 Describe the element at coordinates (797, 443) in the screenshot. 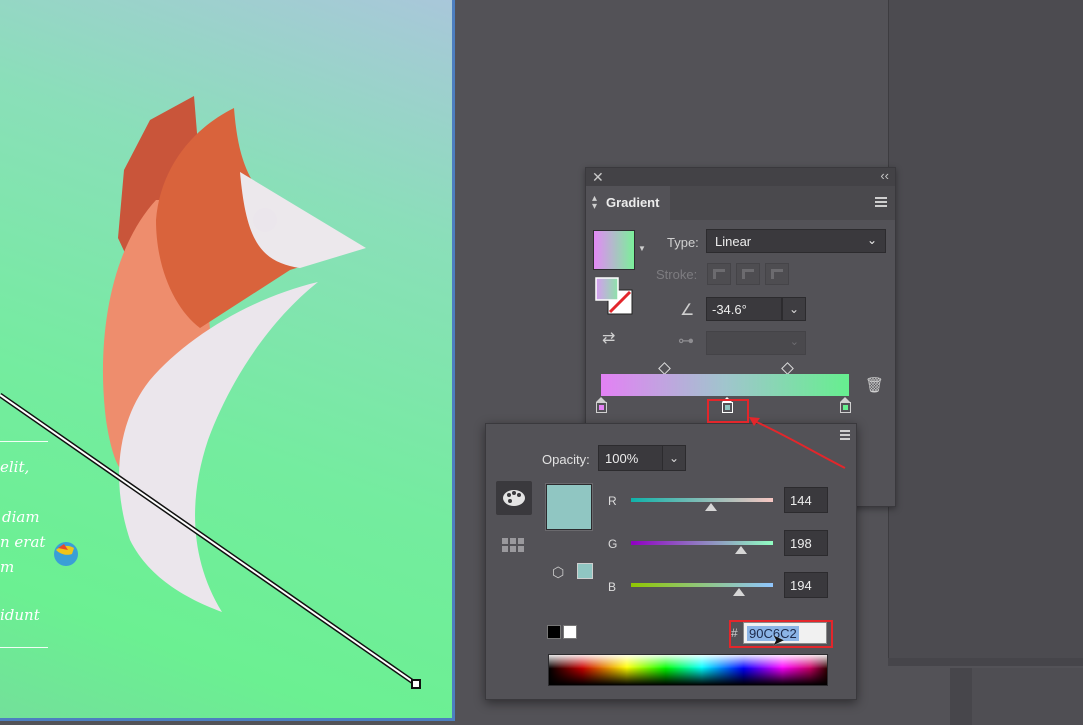

I see `annotation-arrow` at that location.